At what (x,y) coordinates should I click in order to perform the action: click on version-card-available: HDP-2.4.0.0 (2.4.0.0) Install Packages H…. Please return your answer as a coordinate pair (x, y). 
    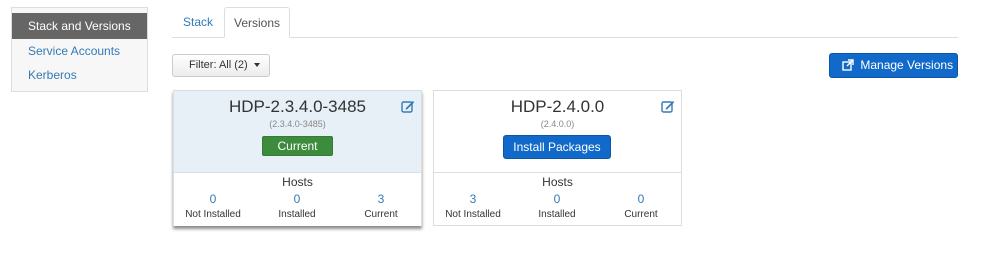
    Looking at the image, I should click on (557, 158).